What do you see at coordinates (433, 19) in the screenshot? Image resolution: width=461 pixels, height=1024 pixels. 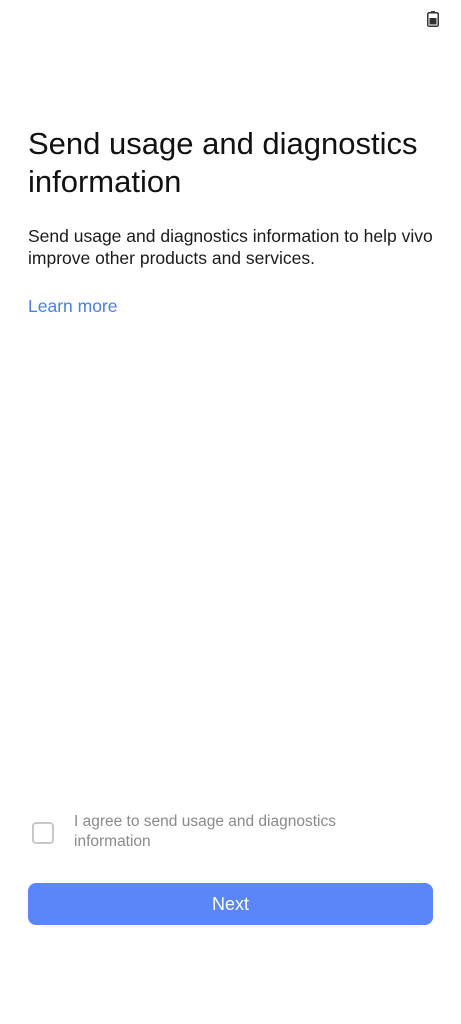 I see `battery-icon` at bounding box center [433, 19].